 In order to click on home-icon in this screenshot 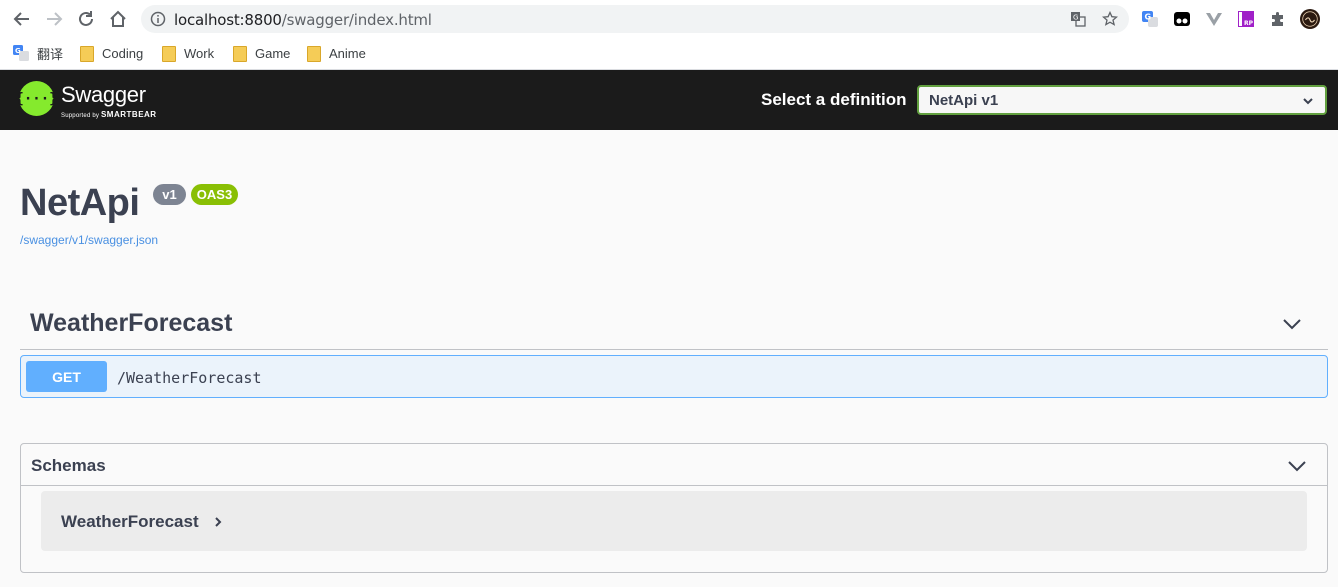, I will do `click(118, 18)`.